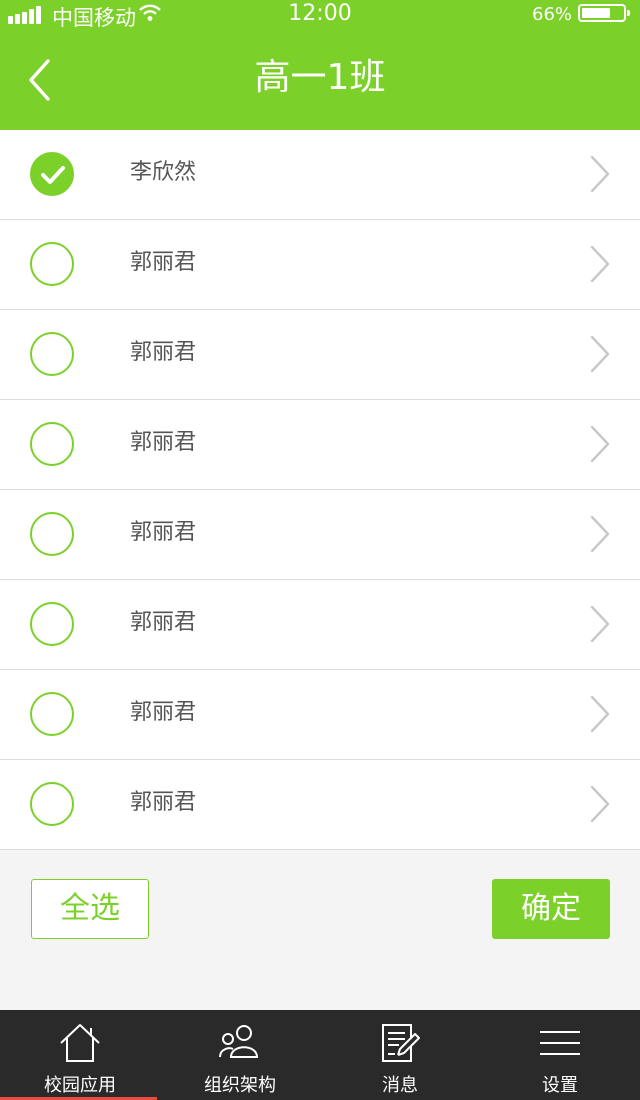 This screenshot has width=640, height=1100. Describe the element at coordinates (320, 175) in the screenshot. I see `student-row: 李欣然` at that location.